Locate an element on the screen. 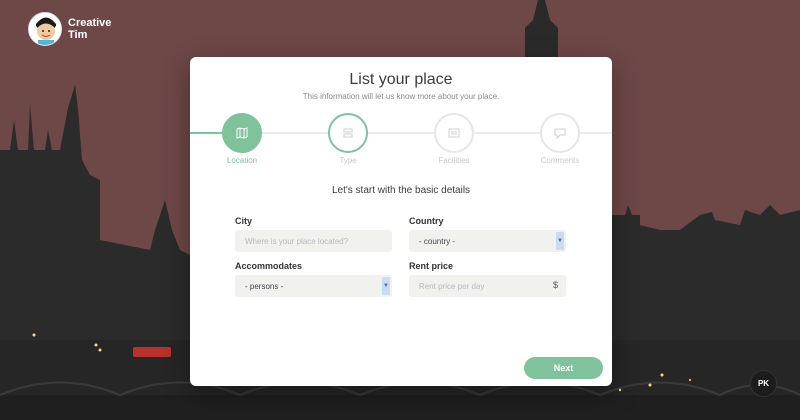 This screenshot has width=800, height=420. step-type: Type is located at coordinates (348, 139).